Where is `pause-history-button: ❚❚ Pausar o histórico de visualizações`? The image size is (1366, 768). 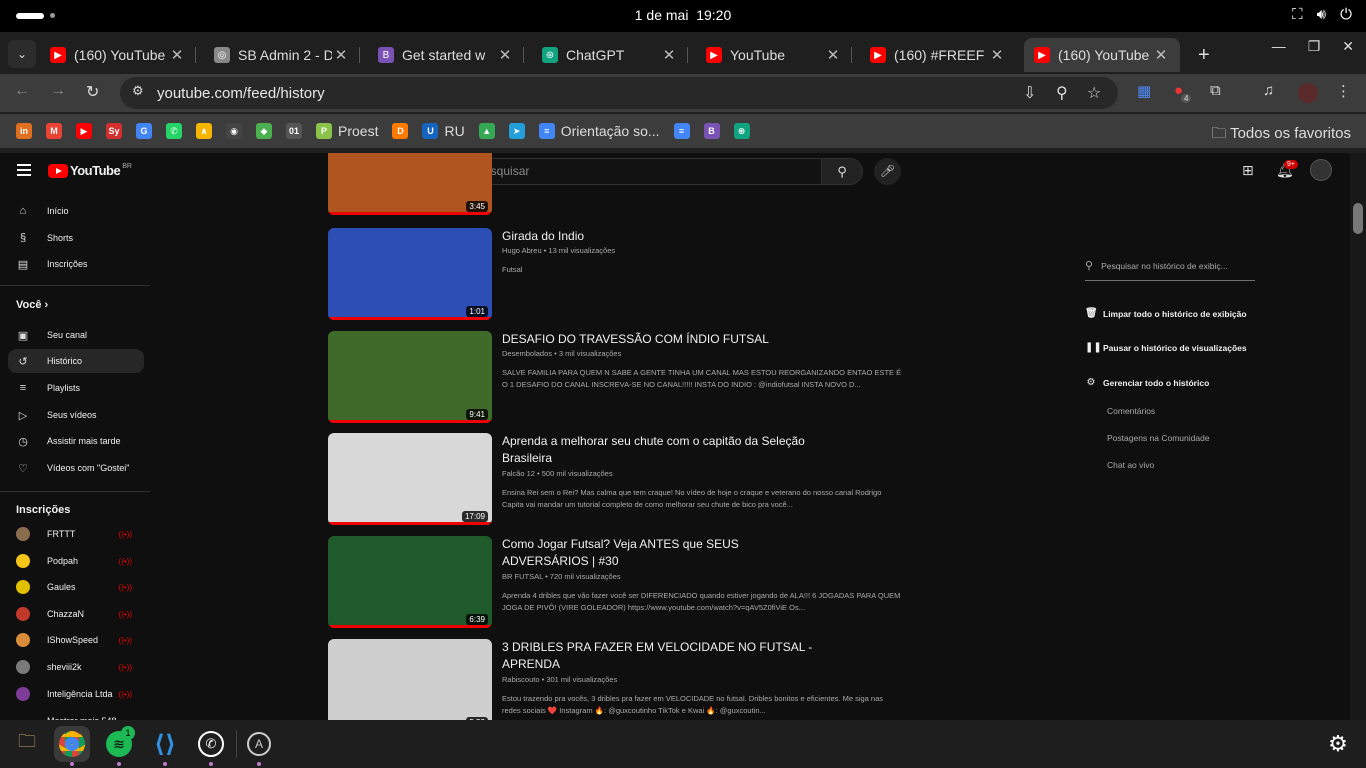
pause-history-button: ❚❚ Pausar o histórico de visualizações is located at coordinates (1166, 347).